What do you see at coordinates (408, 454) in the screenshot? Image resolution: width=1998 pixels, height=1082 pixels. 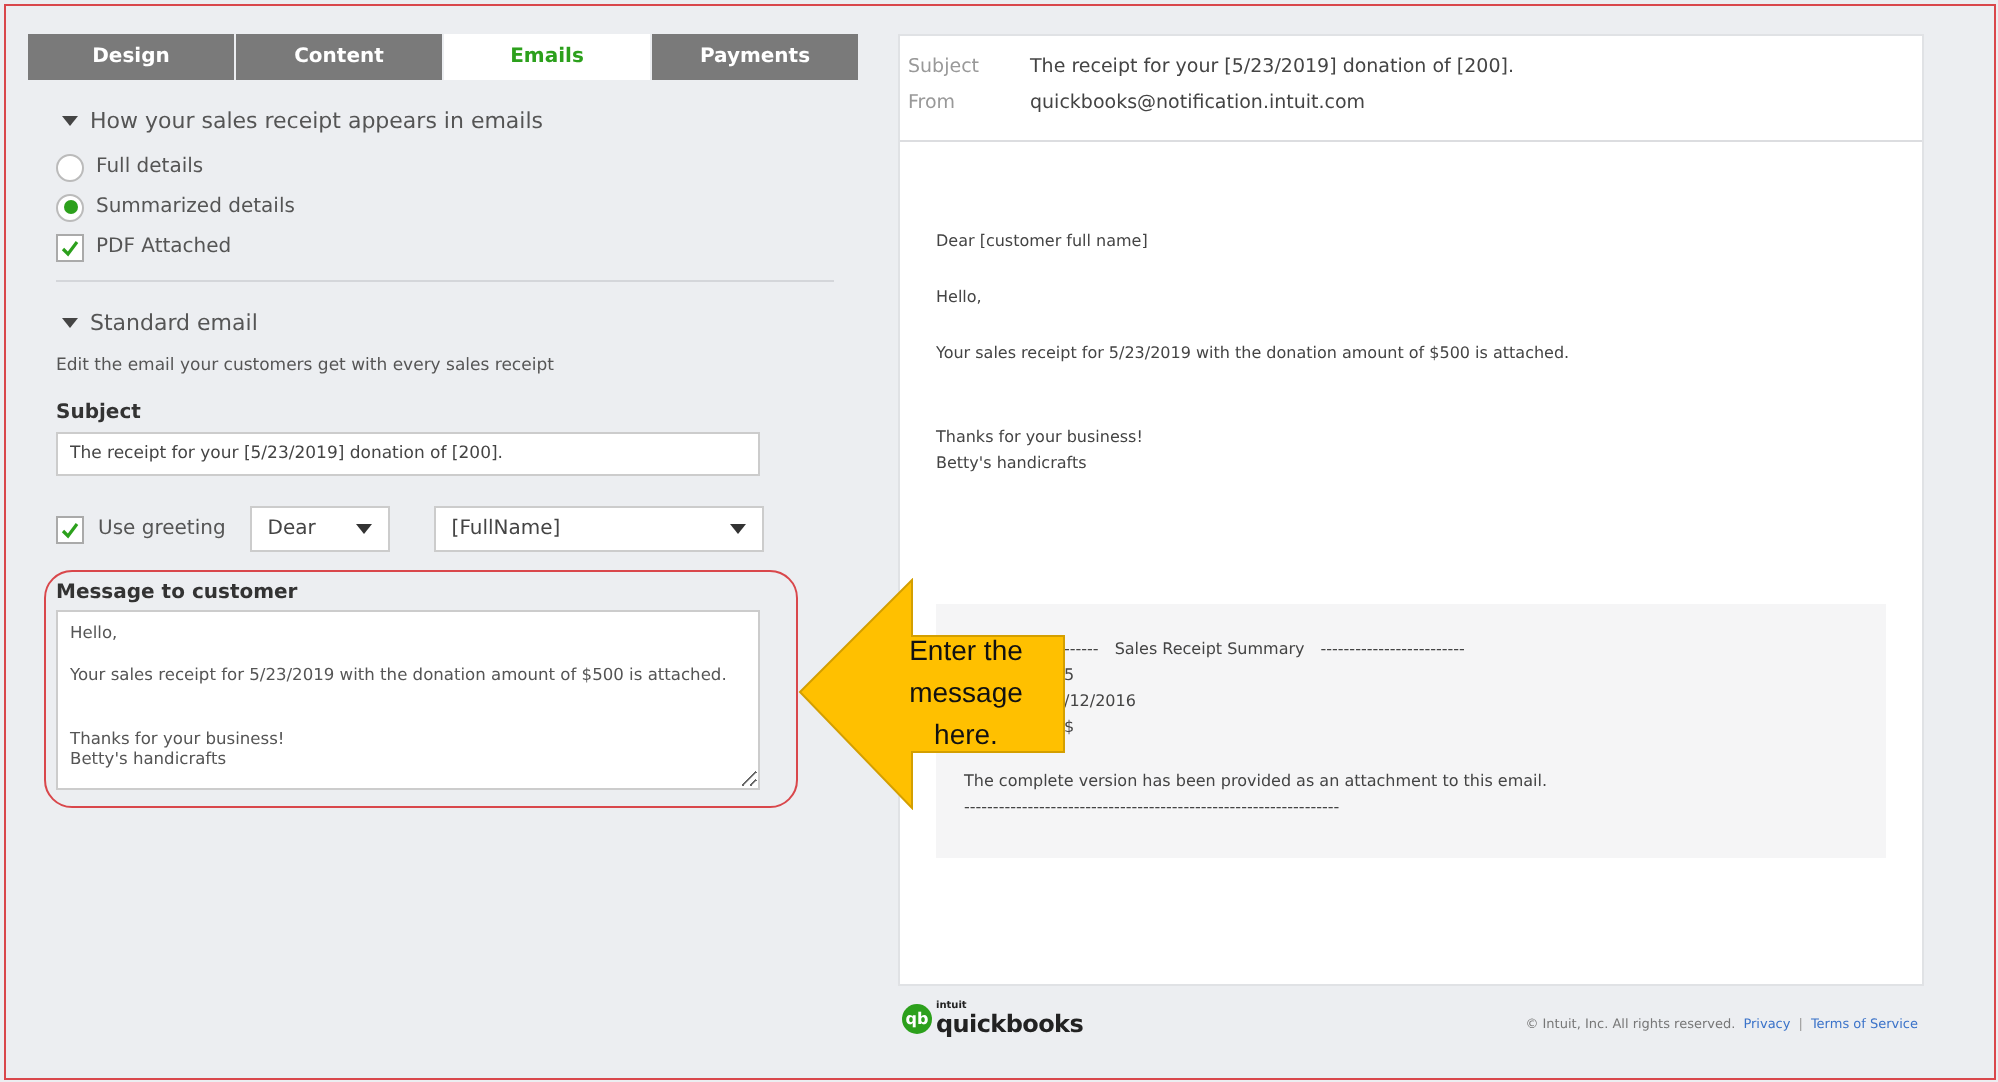 I see `subject-field: The receipt for your [5/23/2019] donation of [200].` at bounding box center [408, 454].